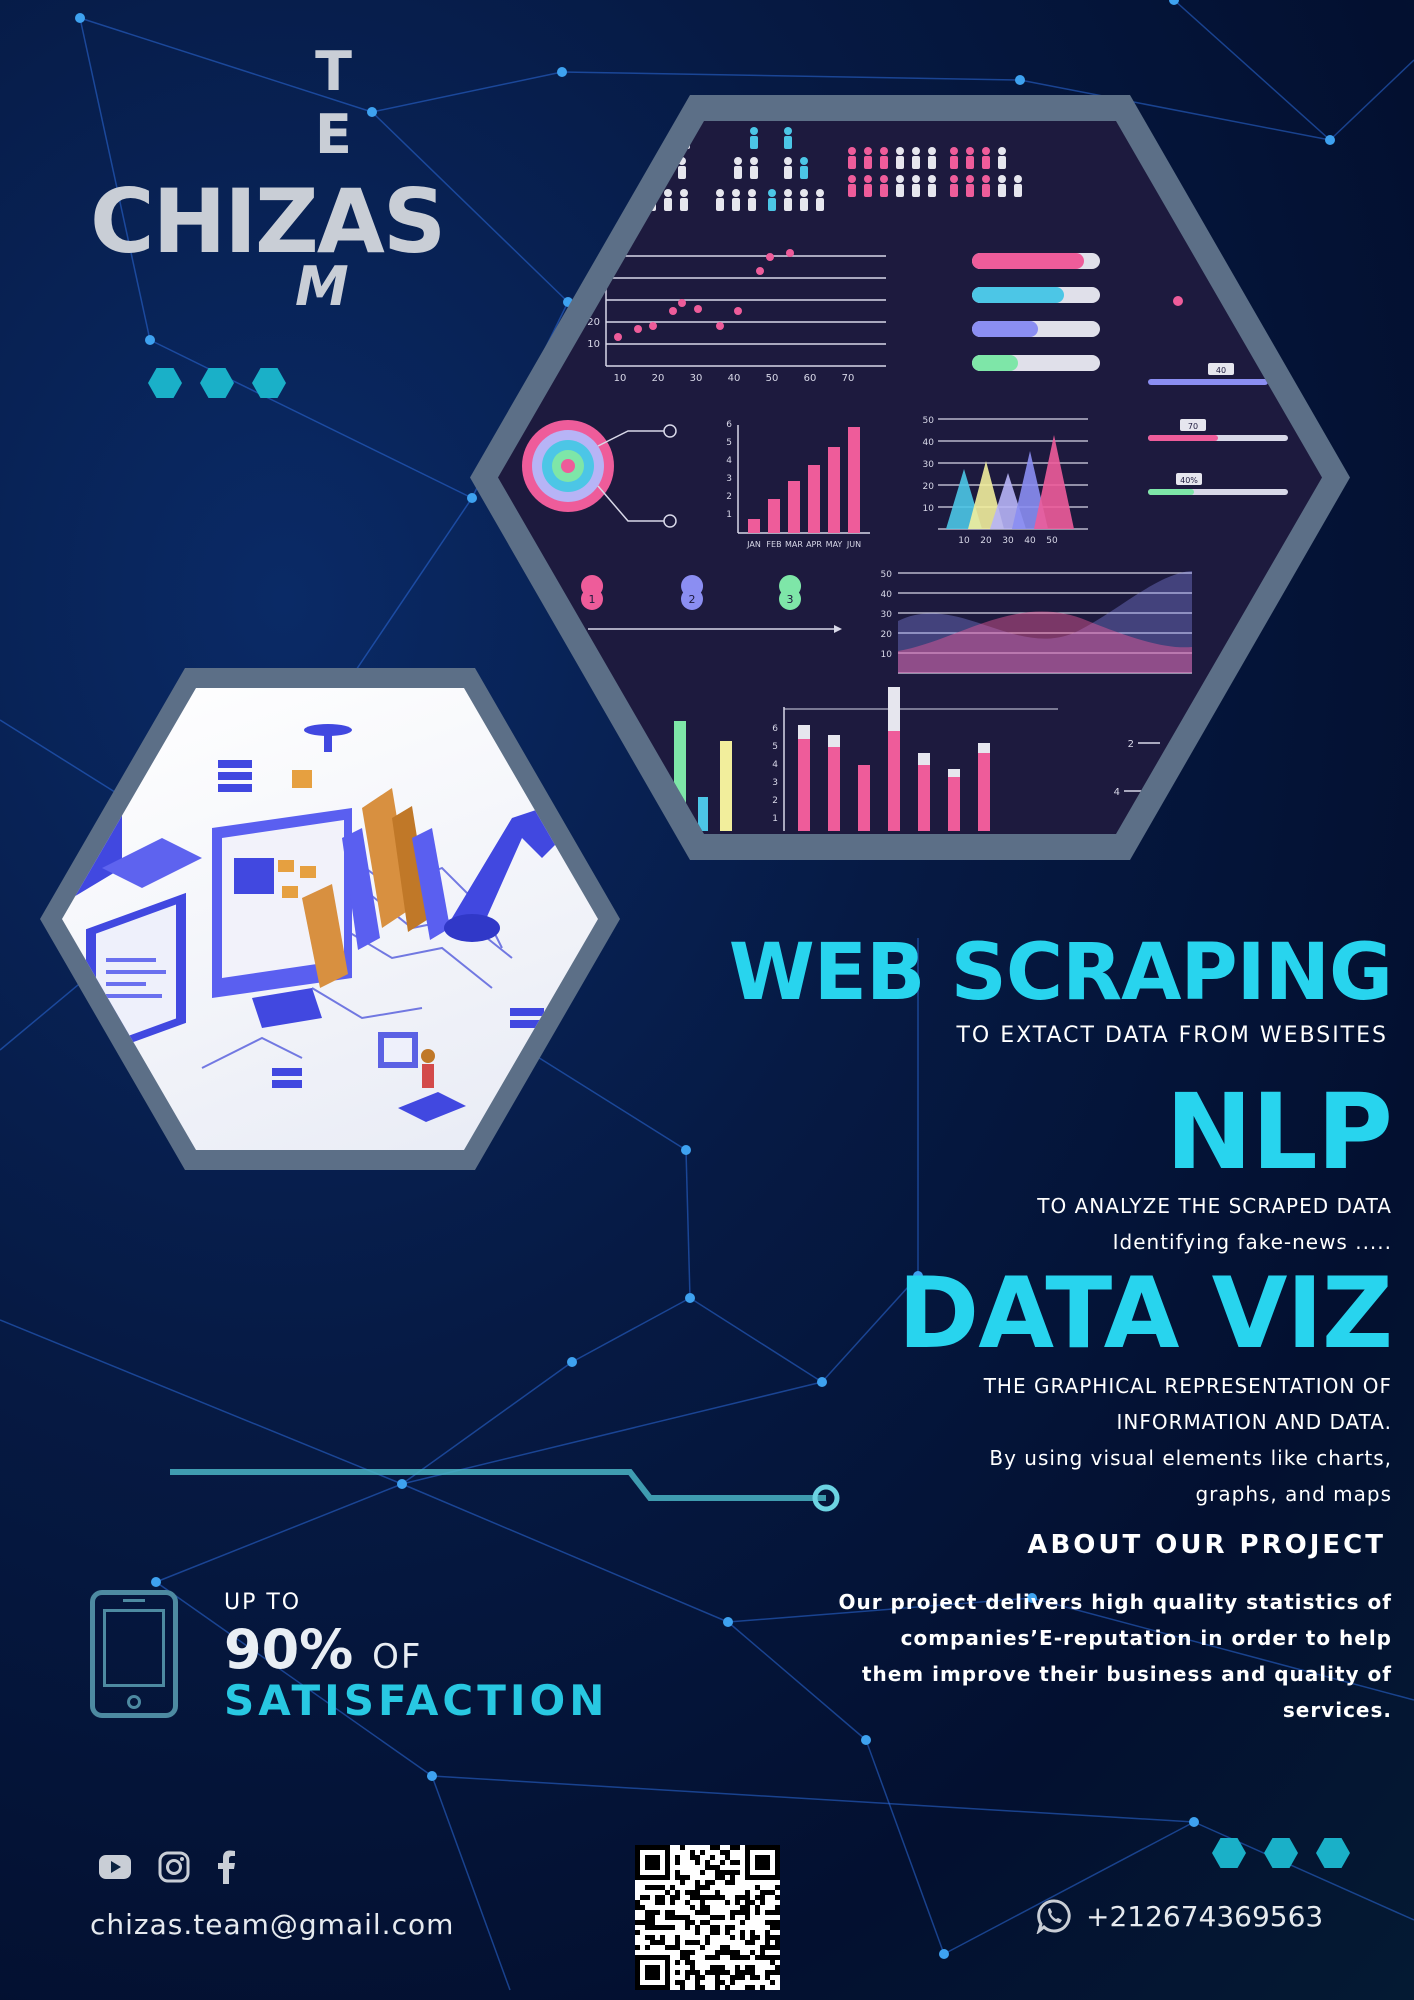  What do you see at coordinates (1117, 792) in the screenshot?
I see `side-tick: 4` at bounding box center [1117, 792].